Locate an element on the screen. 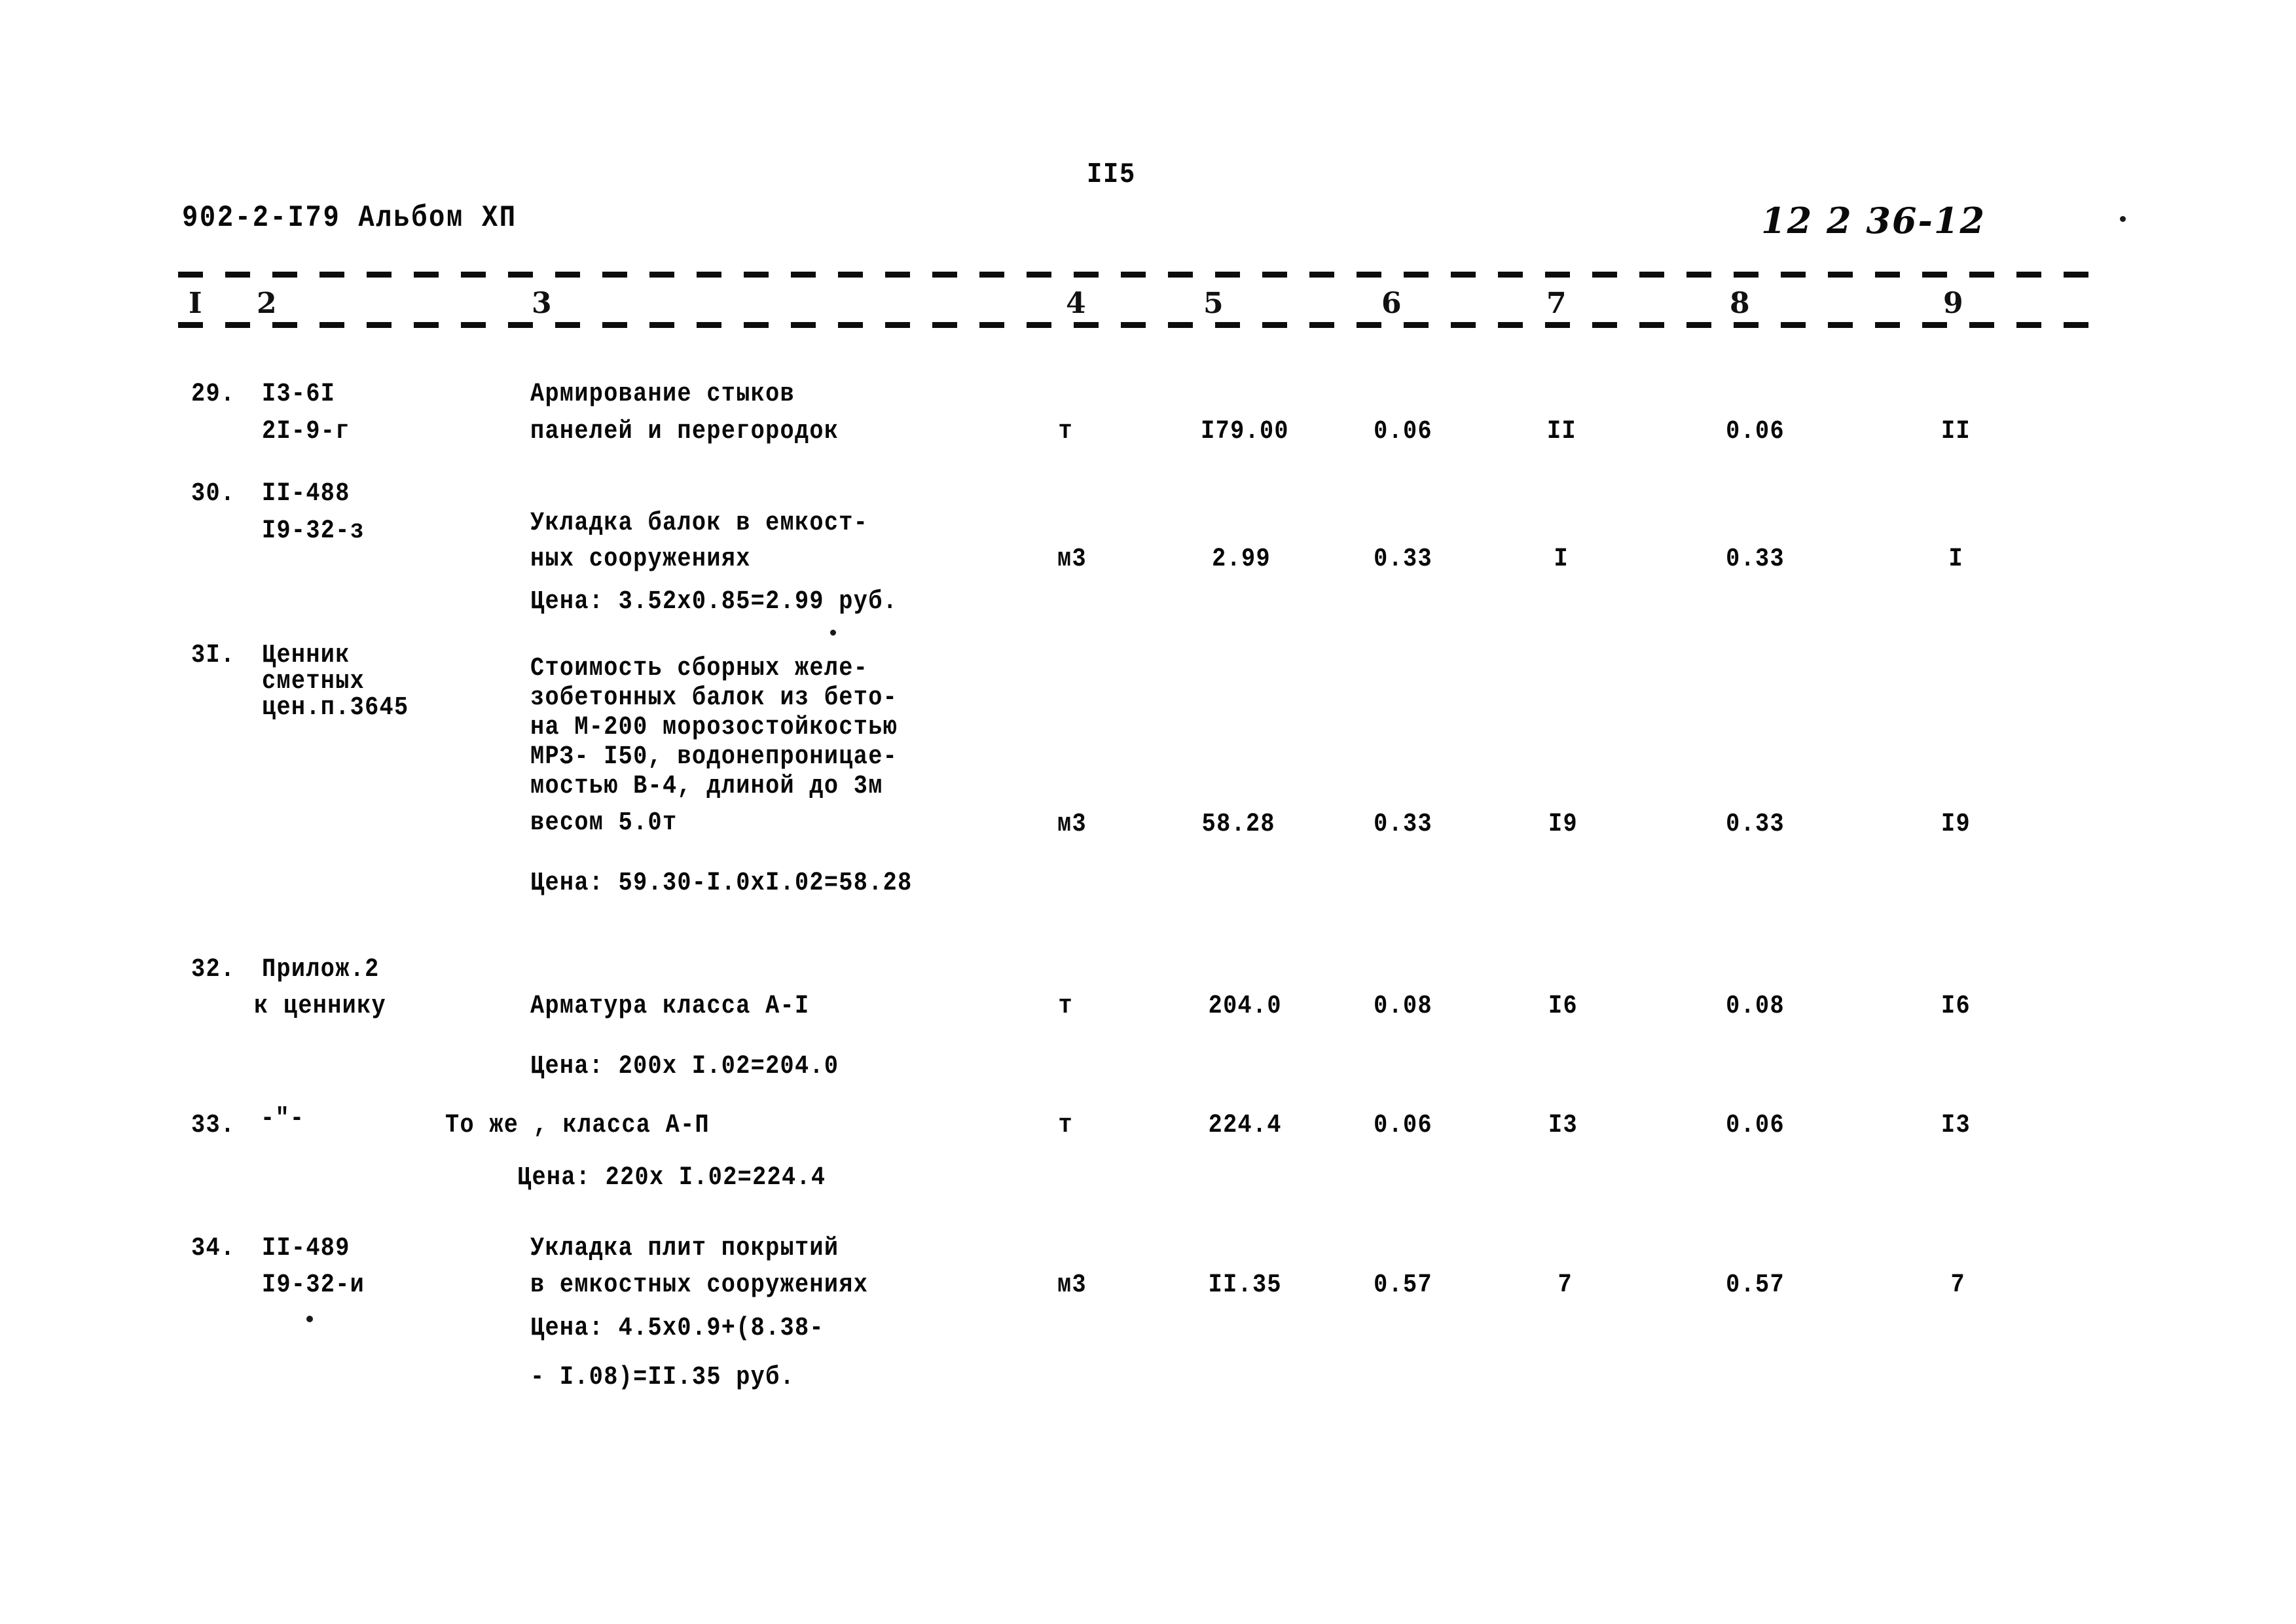  row-number: 3I. is located at coordinates (213, 655).